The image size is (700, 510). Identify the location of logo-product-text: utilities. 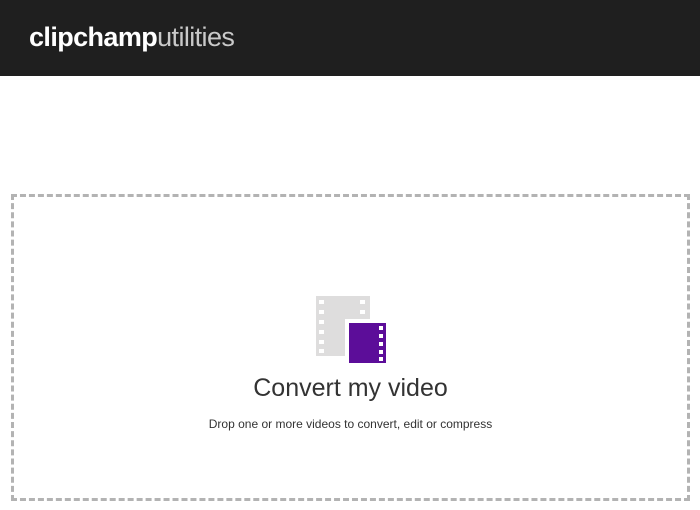
(196, 37).